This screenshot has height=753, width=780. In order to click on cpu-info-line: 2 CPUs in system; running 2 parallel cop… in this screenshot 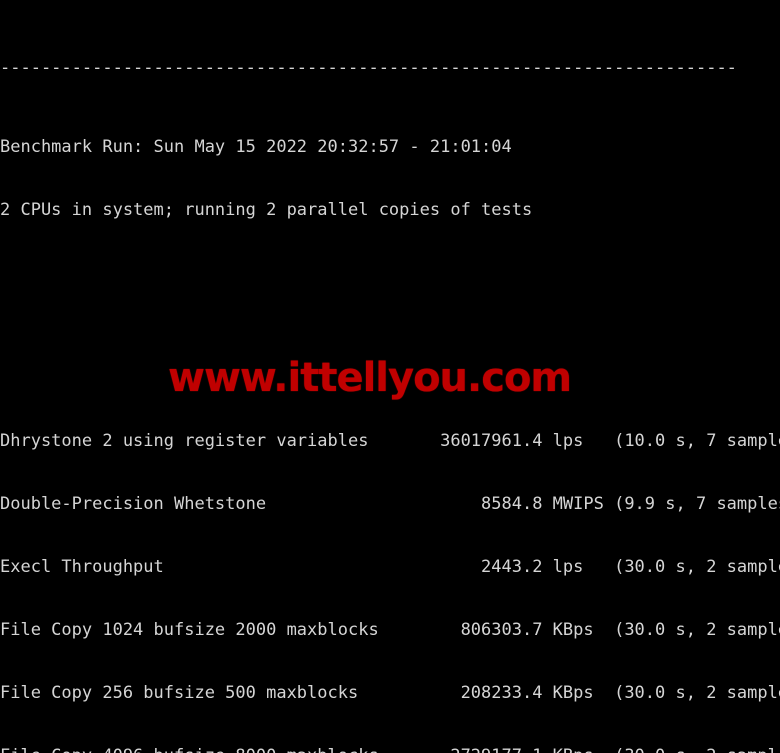, I will do `click(266, 210)`.